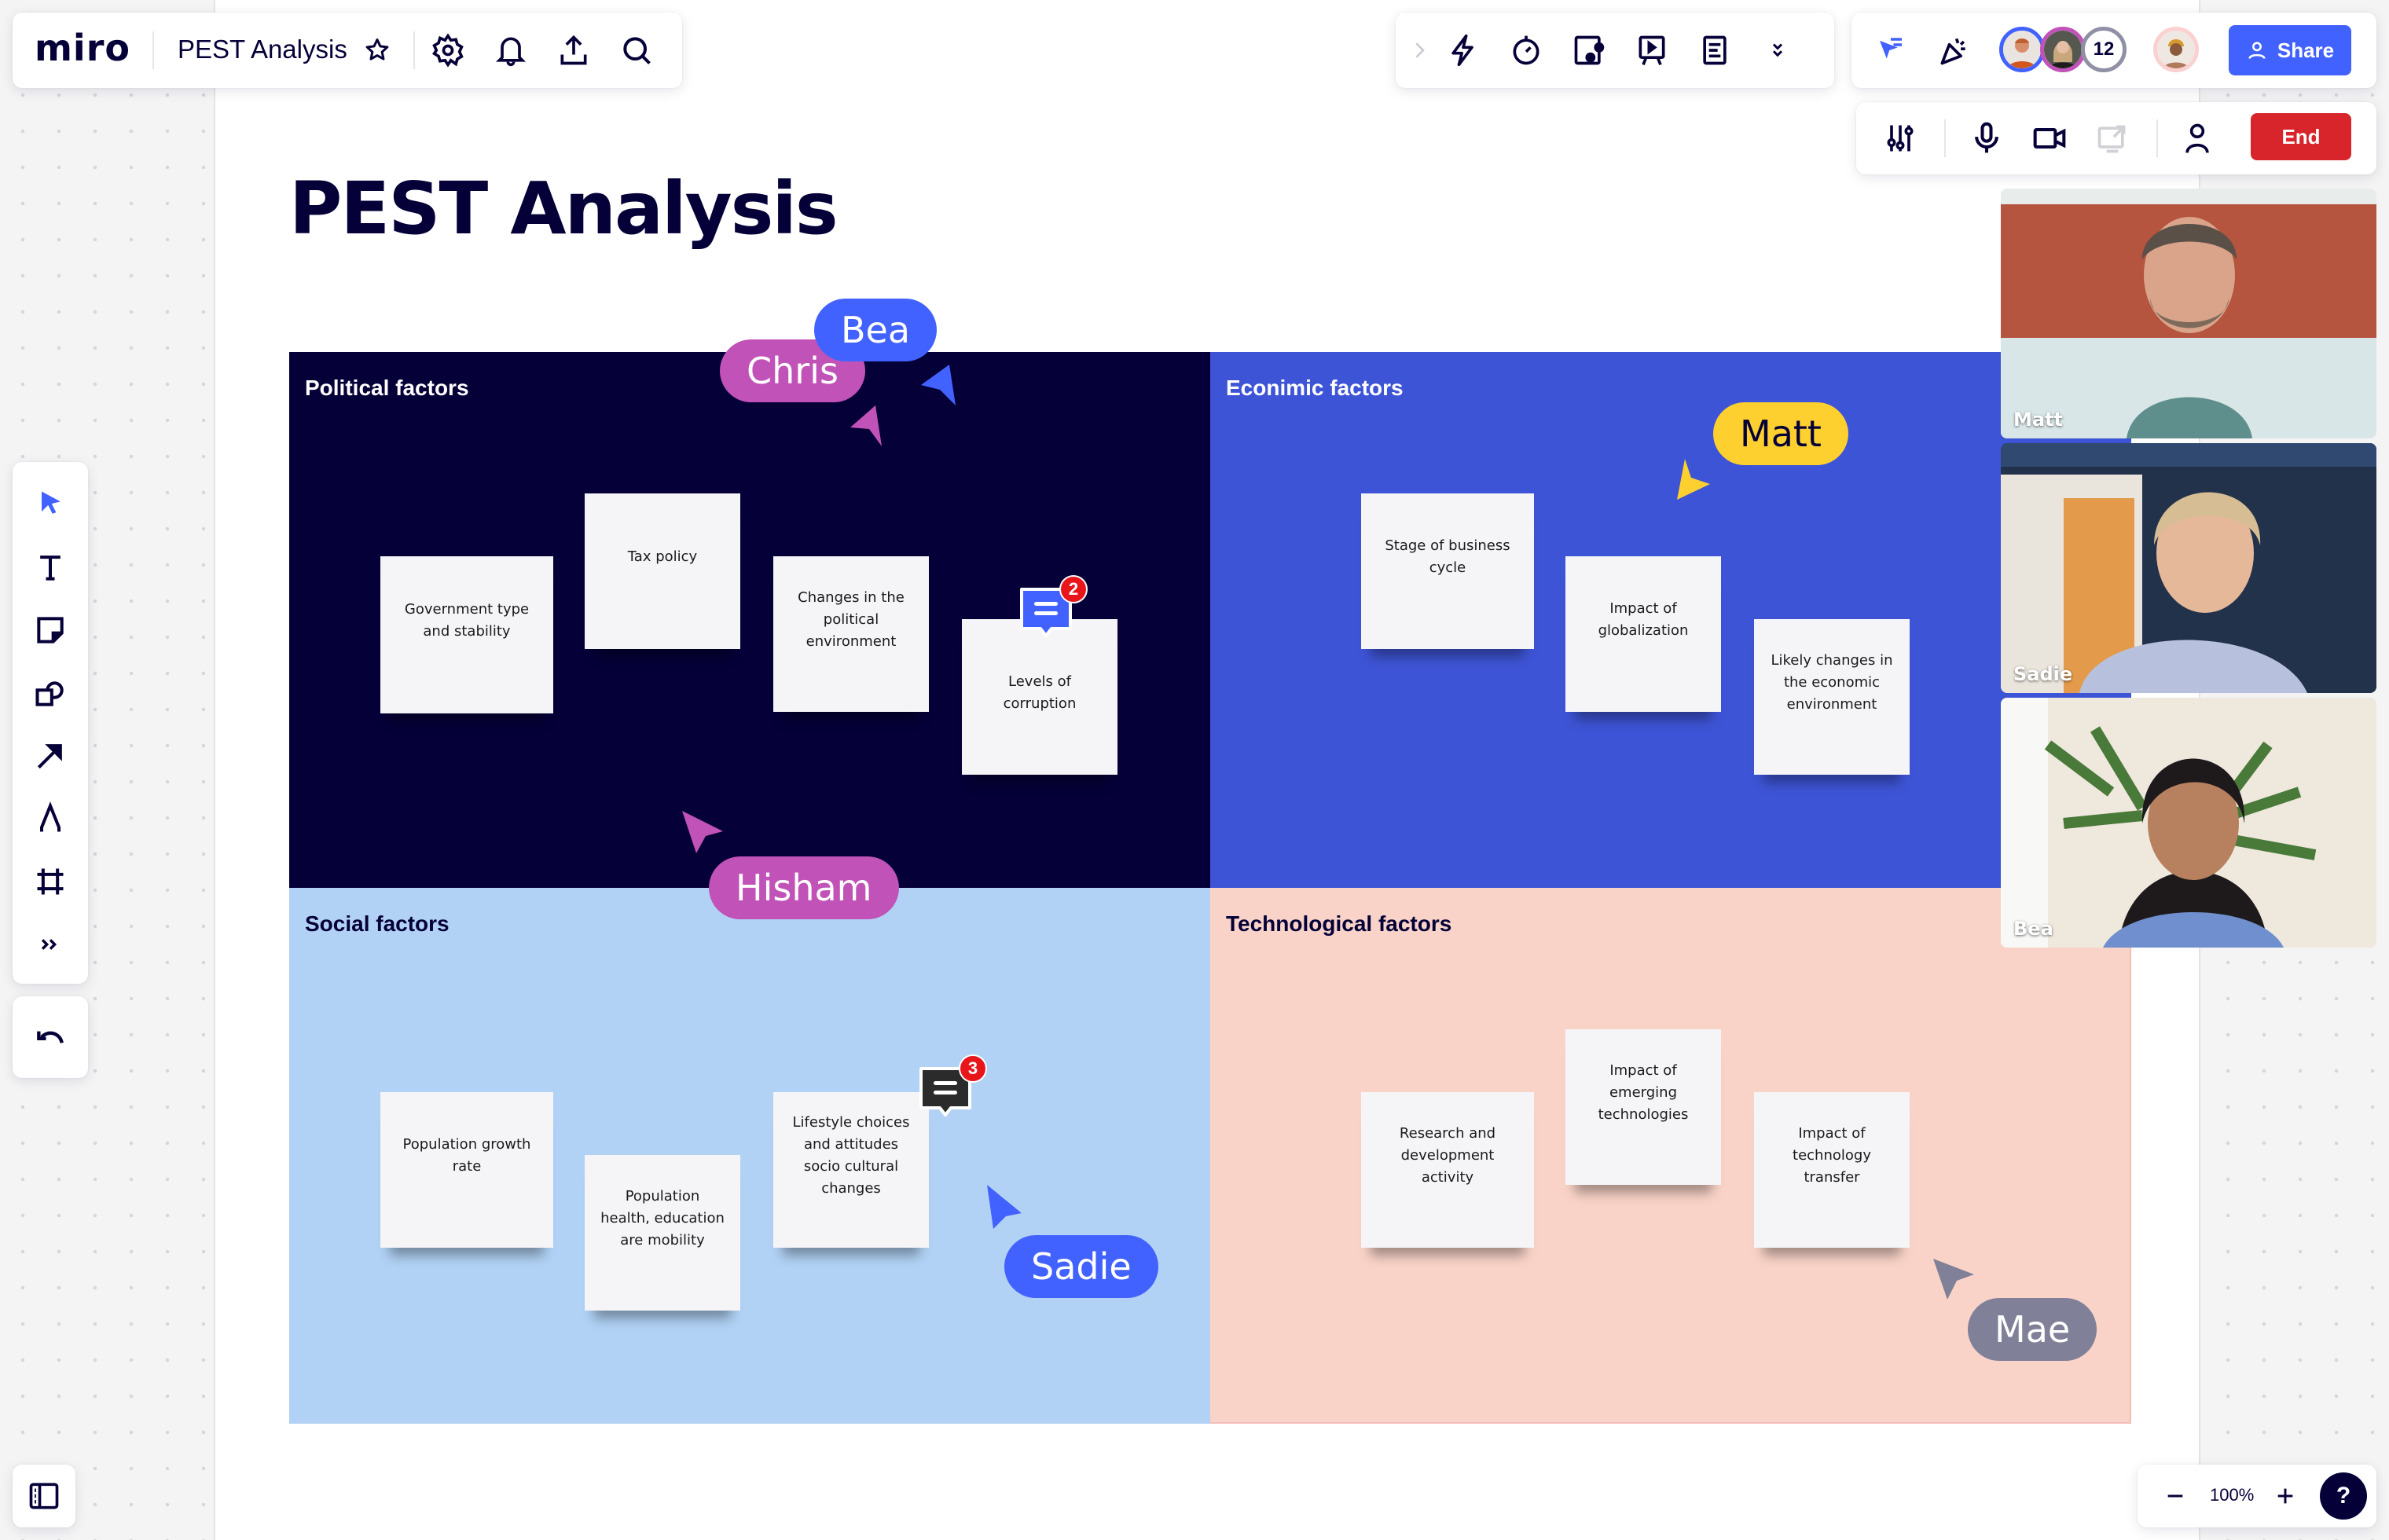  Describe the element at coordinates (467, 1170) in the screenshot. I see `sticky-note: Population growth rate` at that location.